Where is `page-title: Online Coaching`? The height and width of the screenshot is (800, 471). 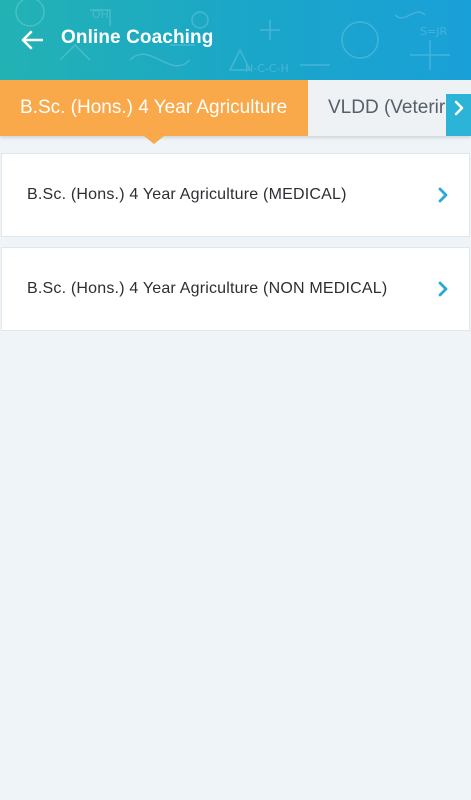 page-title: Online Coaching is located at coordinates (137, 37).